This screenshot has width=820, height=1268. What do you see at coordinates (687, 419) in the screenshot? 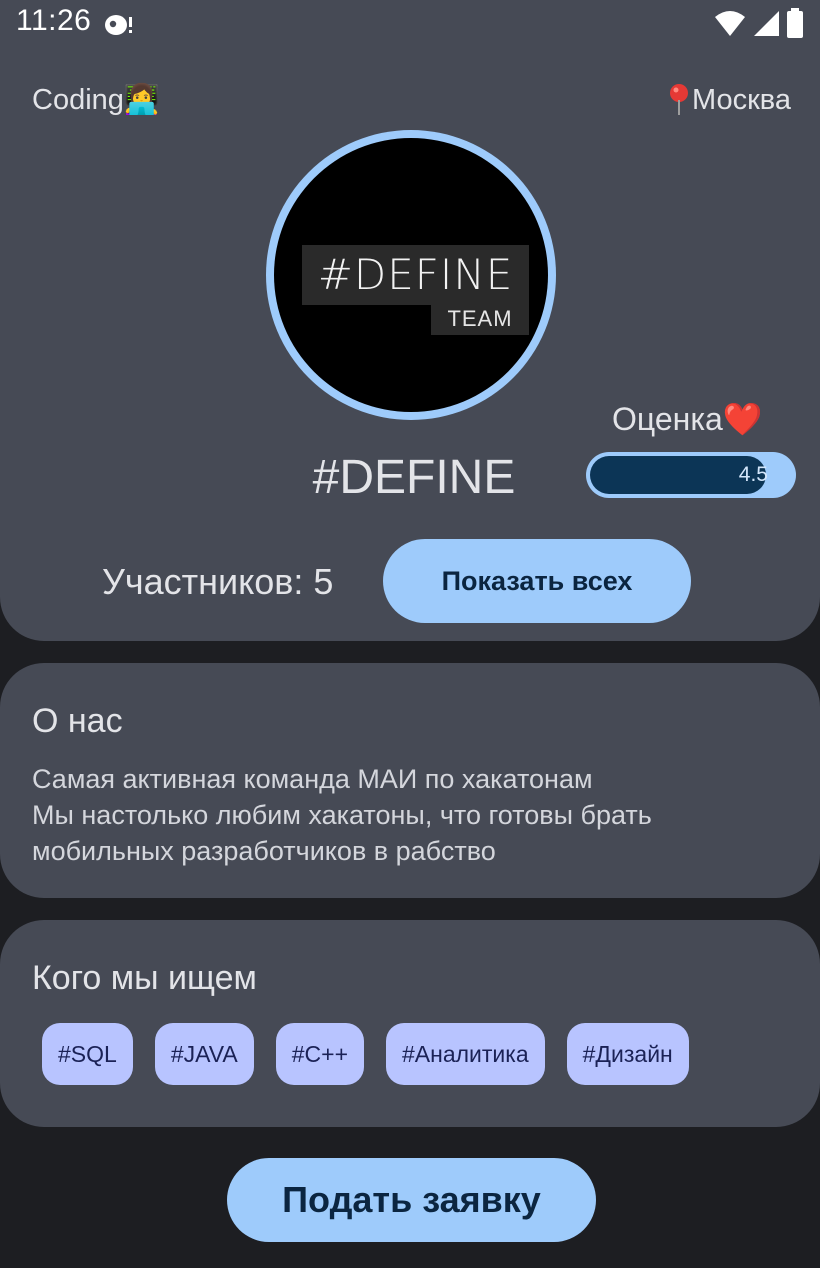
I see `rating-label: Оценка❤️` at bounding box center [687, 419].